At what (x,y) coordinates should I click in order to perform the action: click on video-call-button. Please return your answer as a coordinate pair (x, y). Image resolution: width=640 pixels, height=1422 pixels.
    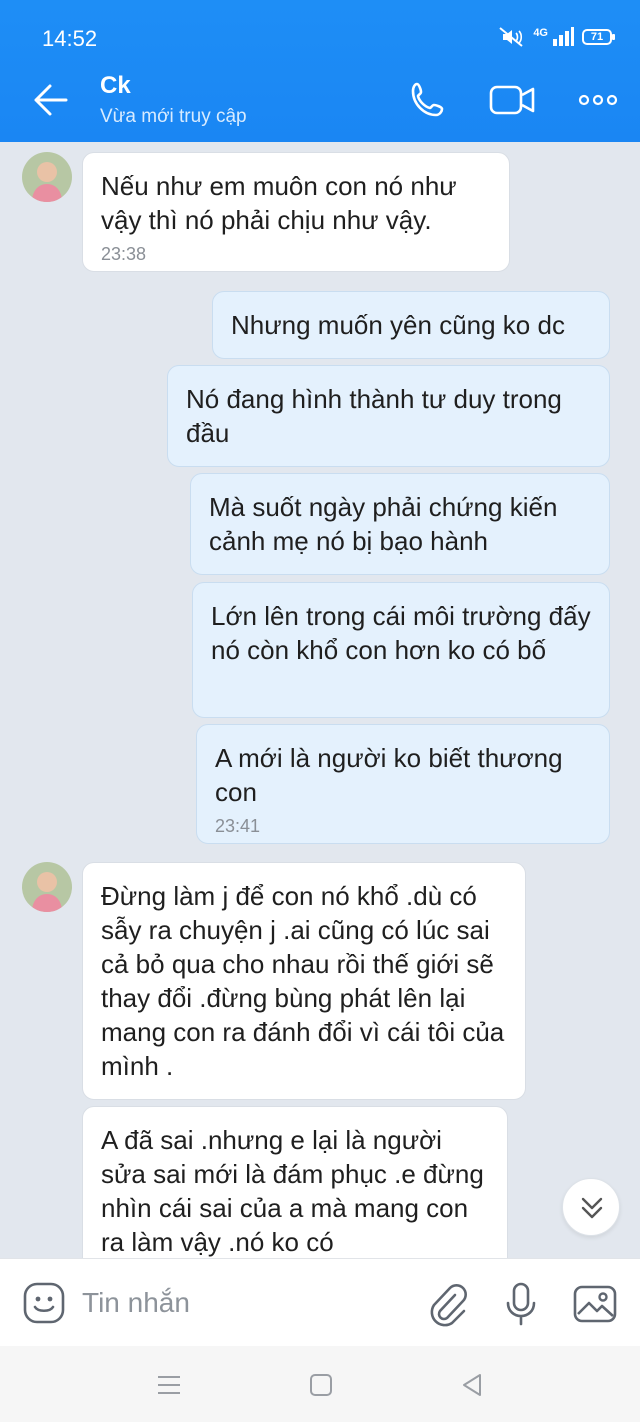
    Looking at the image, I should click on (512, 100).